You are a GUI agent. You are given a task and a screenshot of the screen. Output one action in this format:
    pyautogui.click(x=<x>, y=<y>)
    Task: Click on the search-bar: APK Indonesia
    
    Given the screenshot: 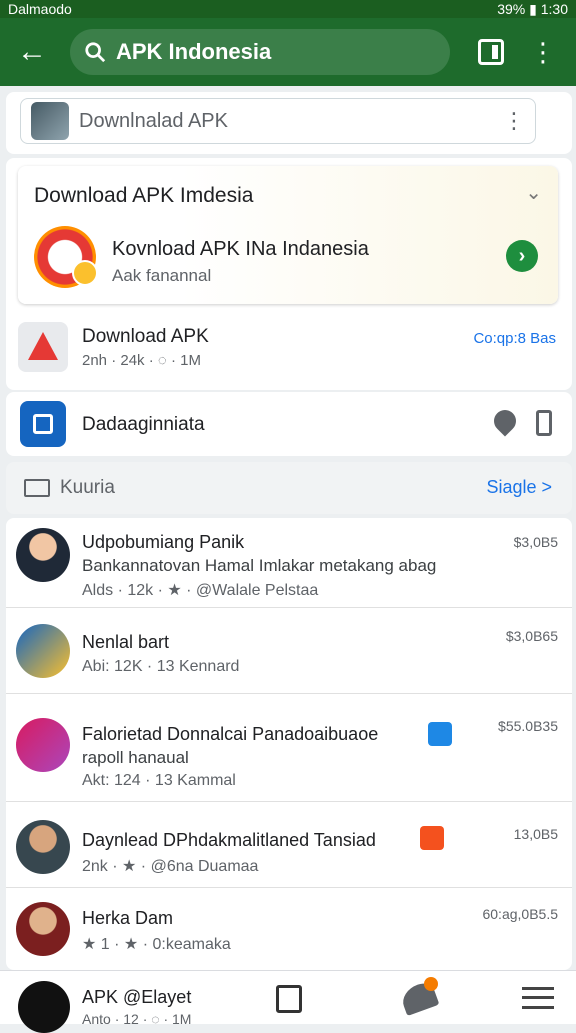 What is the action you would take?
    pyautogui.click(x=260, y=52)
    